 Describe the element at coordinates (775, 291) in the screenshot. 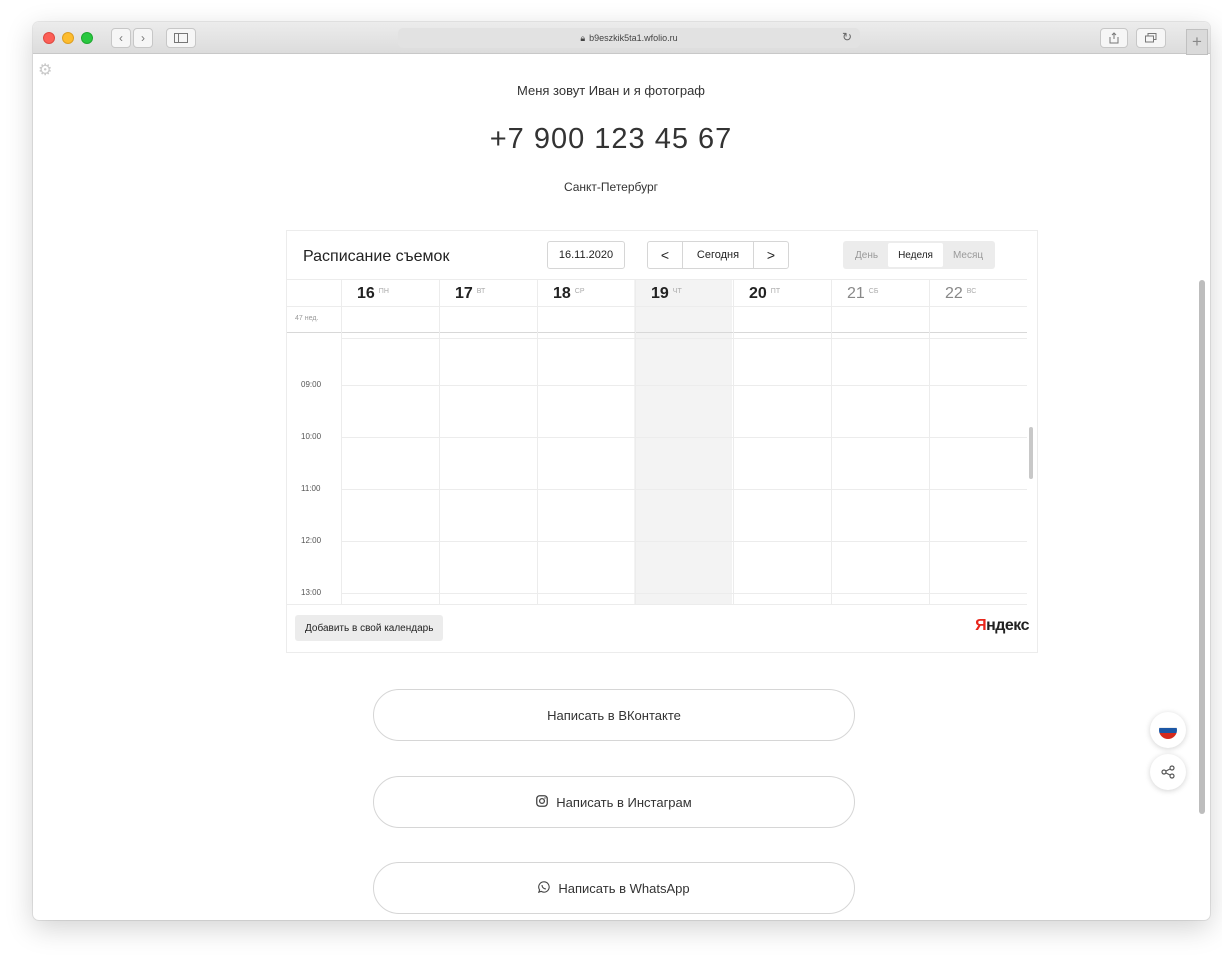

I see `day-of-week: ПТ` at that location.